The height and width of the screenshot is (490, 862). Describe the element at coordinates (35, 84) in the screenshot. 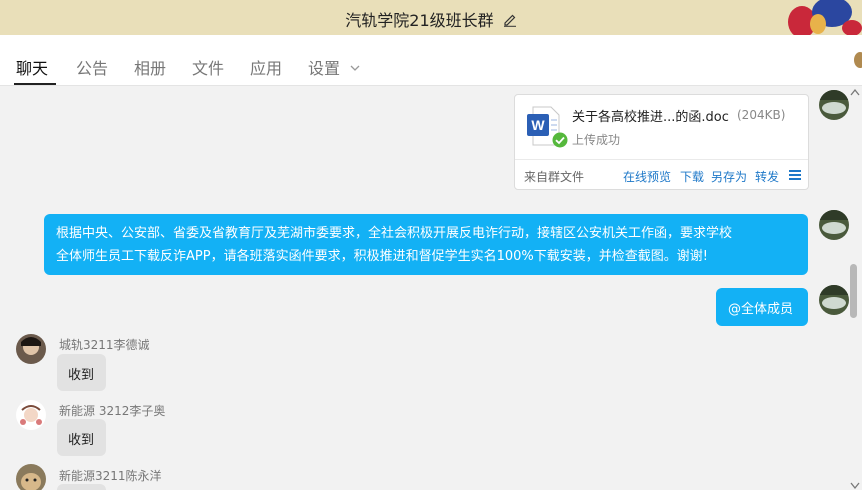

I see `active-tab-indicator` at that location.